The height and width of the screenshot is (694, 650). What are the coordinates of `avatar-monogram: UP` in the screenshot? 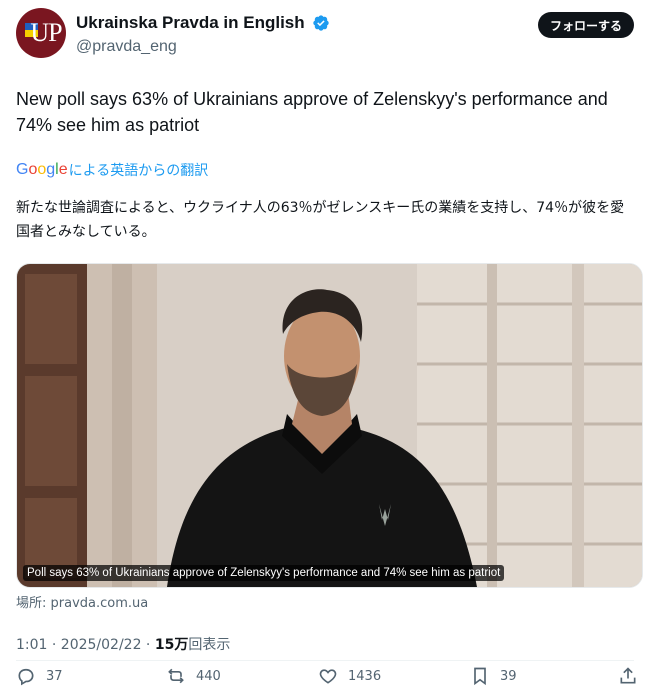 It's located at (46, 32).